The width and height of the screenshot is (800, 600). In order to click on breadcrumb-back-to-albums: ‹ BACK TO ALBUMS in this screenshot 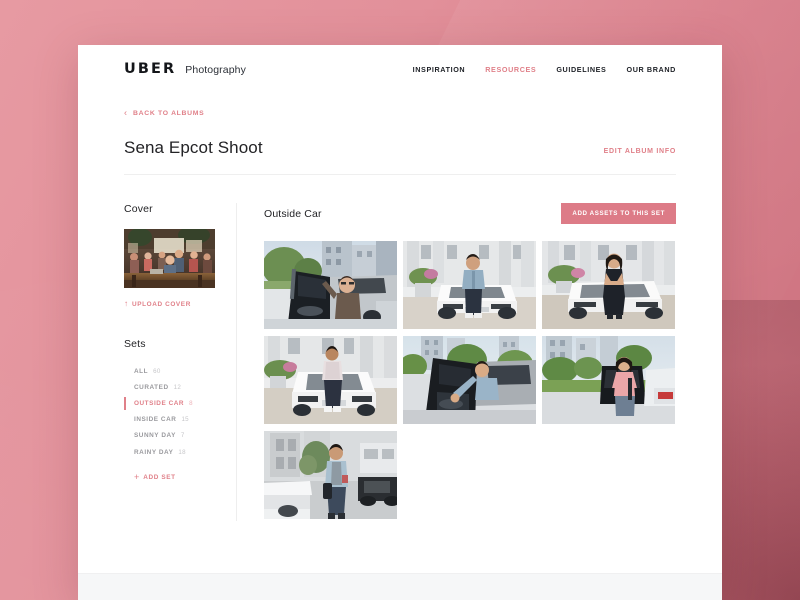, I will do `click(164, 112)`.